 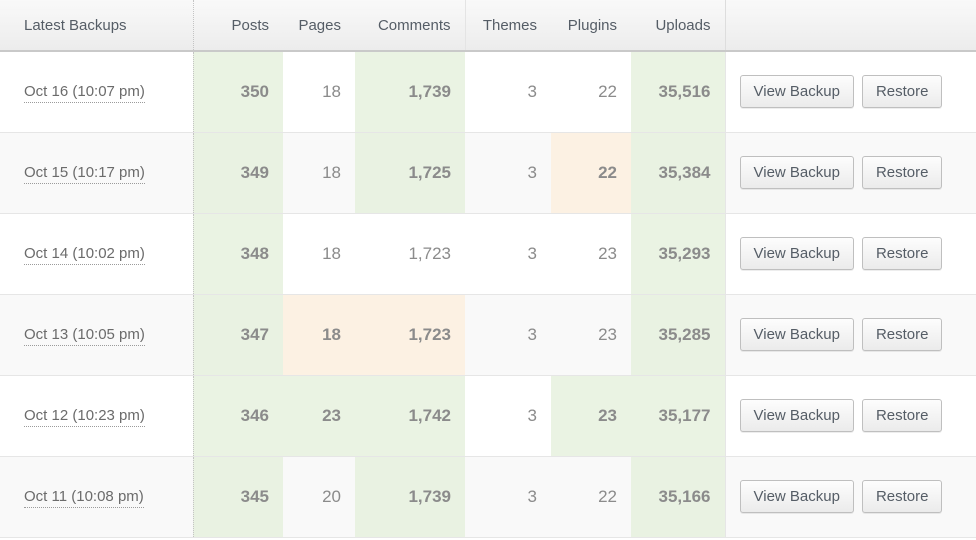 What do you see at coordinates (238, 173) in the screenshot?
I see `cell-posts: 349` at bounding box center [238, 173].